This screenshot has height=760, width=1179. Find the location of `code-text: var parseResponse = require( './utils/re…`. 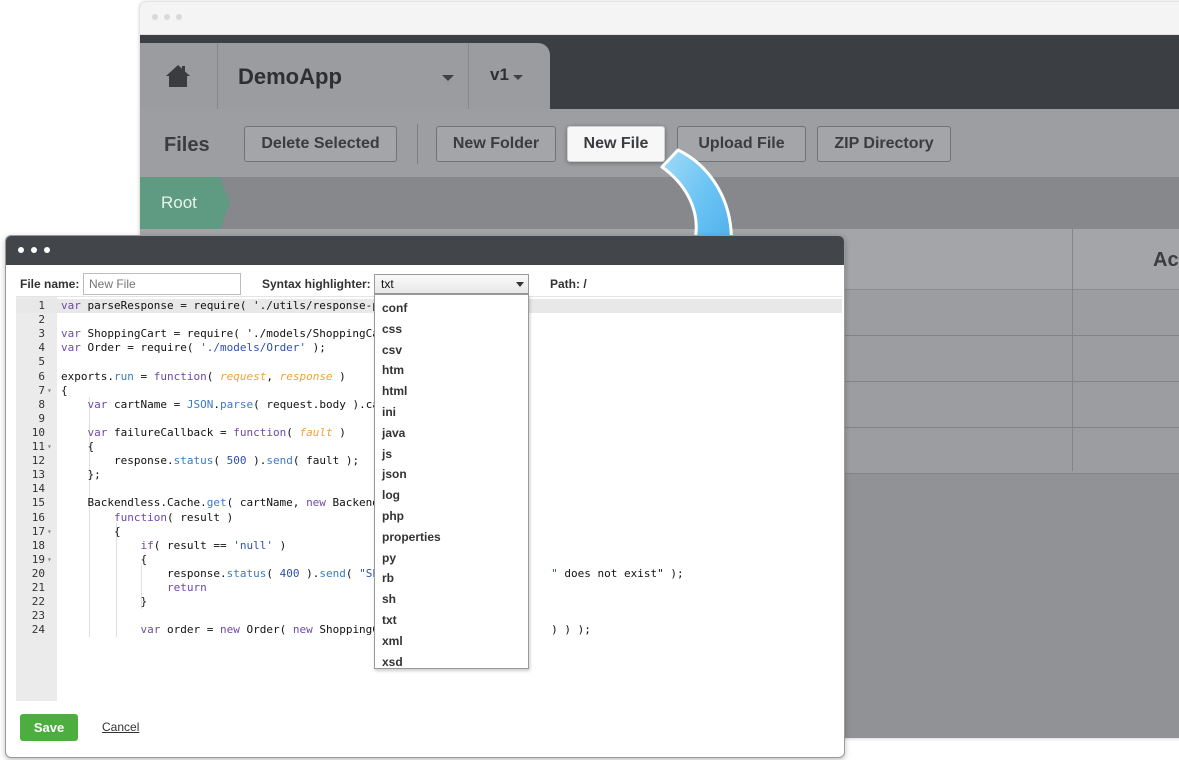

code-text: var parseResponse = require( './utils/re… is located at coordinates (227, 305).